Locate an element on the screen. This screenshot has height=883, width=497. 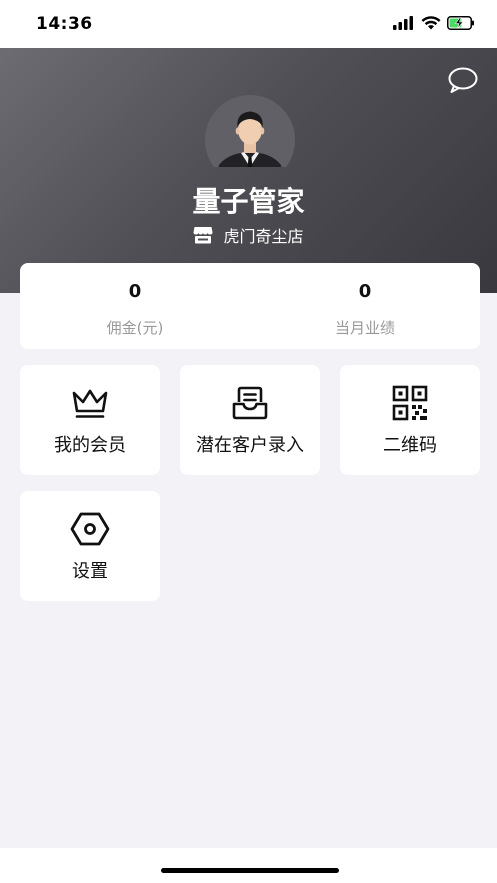
hexagon-settings-icon is located at coordinates (90, 529).